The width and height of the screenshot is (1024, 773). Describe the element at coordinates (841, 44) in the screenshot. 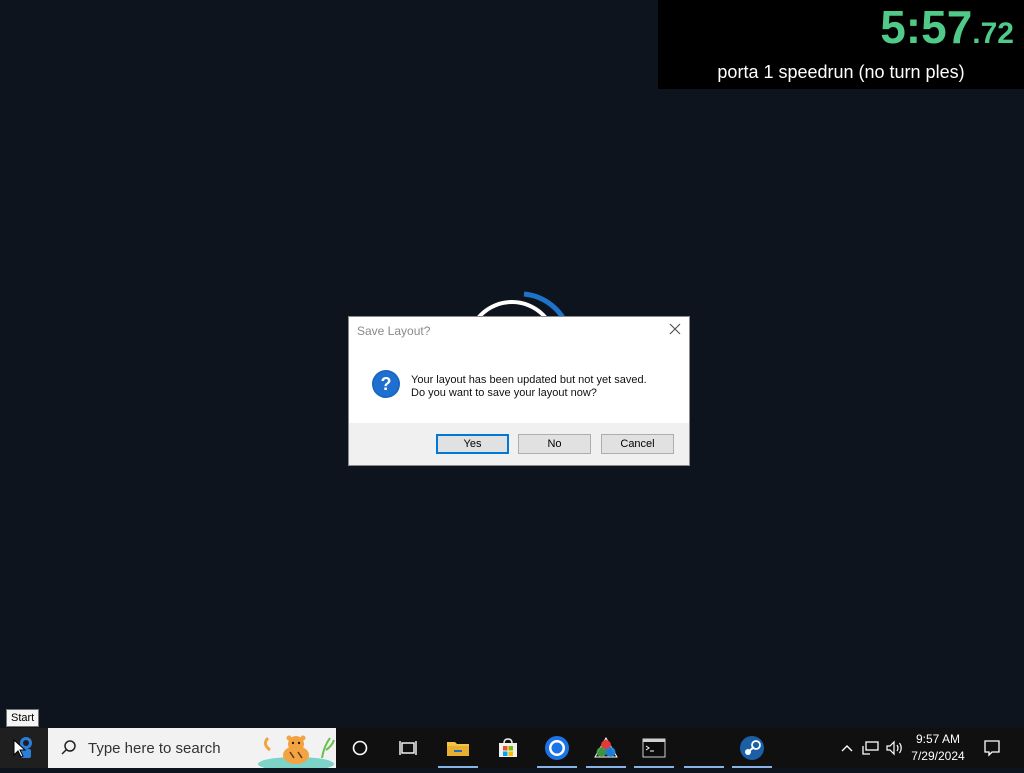

I see `speedrun-timer-panel: 5:57.72 porta 1 speedrun (no turn ples)` at that location.